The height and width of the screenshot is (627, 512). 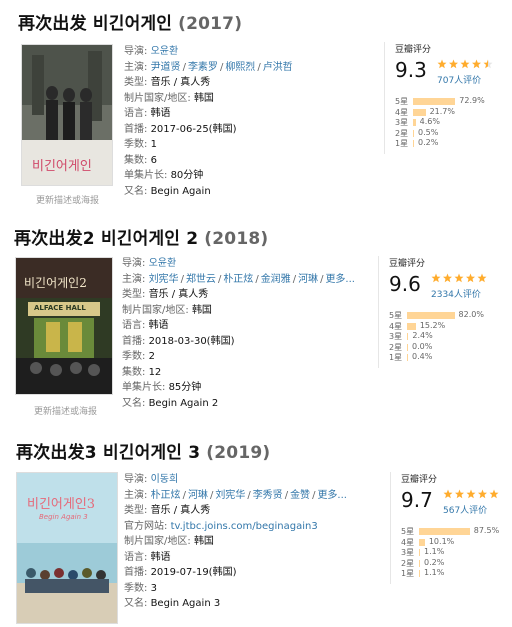 I want to click on movie-title-text: 再次出发 비긴어게인, so click(x=95, y=24).